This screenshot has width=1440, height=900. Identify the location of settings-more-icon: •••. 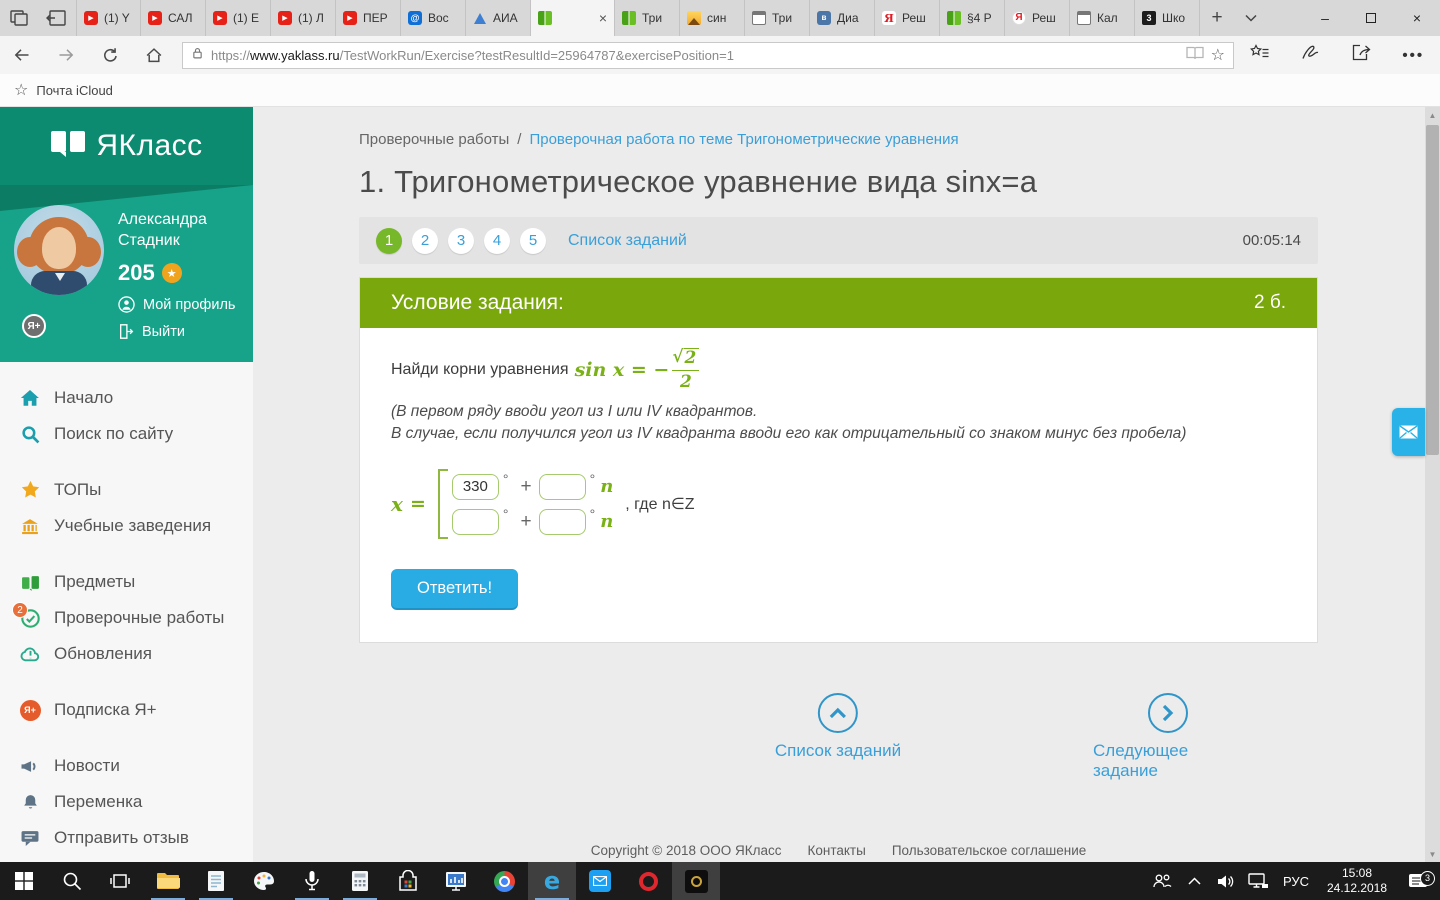
(1413, 55).